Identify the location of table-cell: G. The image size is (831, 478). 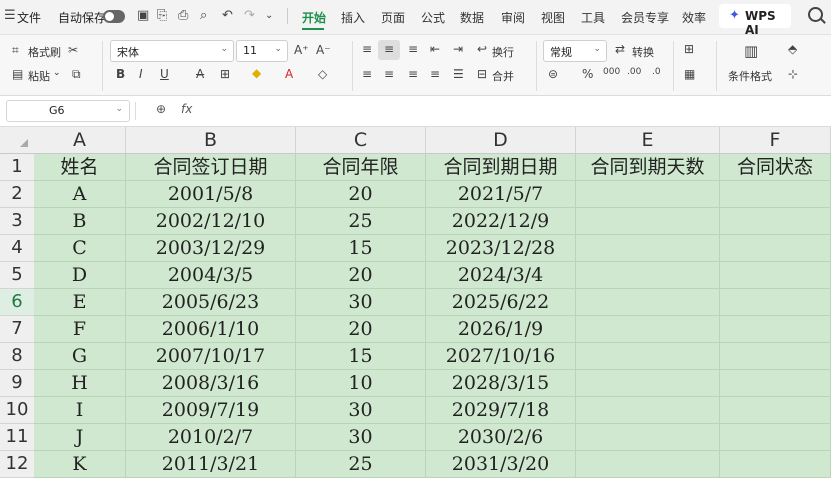
(80, 356).